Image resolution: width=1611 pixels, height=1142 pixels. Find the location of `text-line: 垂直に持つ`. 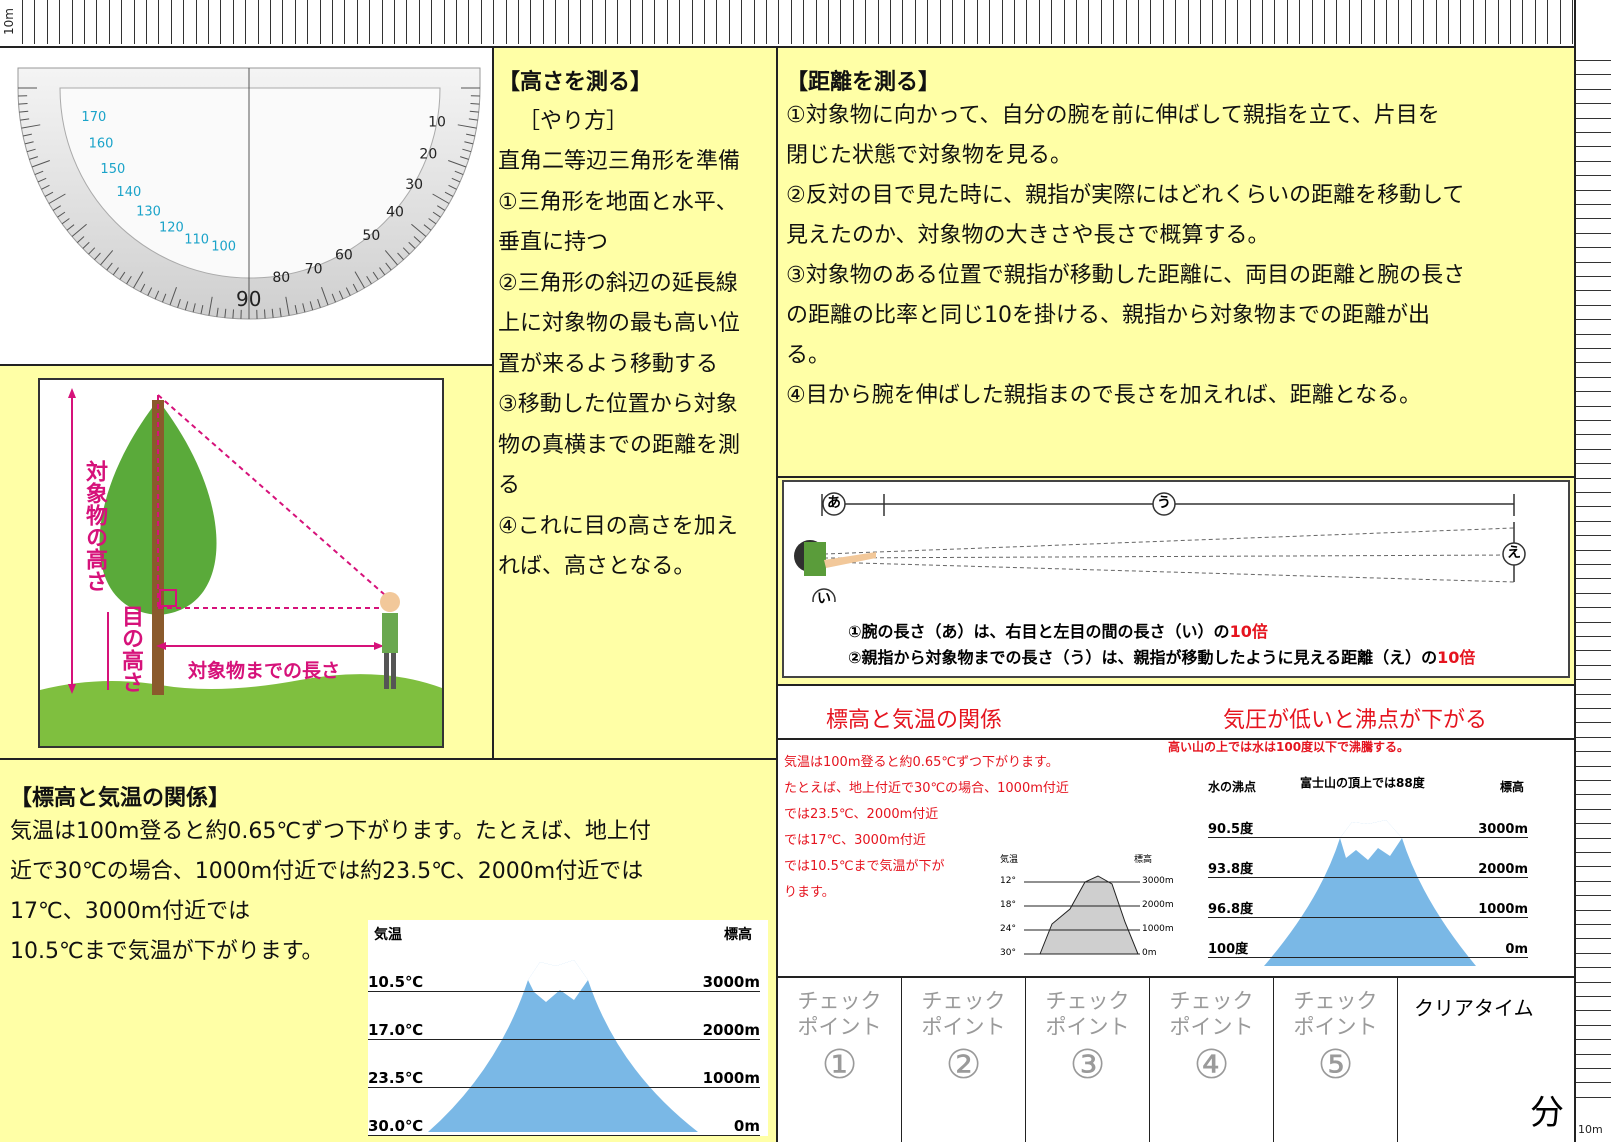

text-line: 垂直に持つ is located at coordinates (553, 242).